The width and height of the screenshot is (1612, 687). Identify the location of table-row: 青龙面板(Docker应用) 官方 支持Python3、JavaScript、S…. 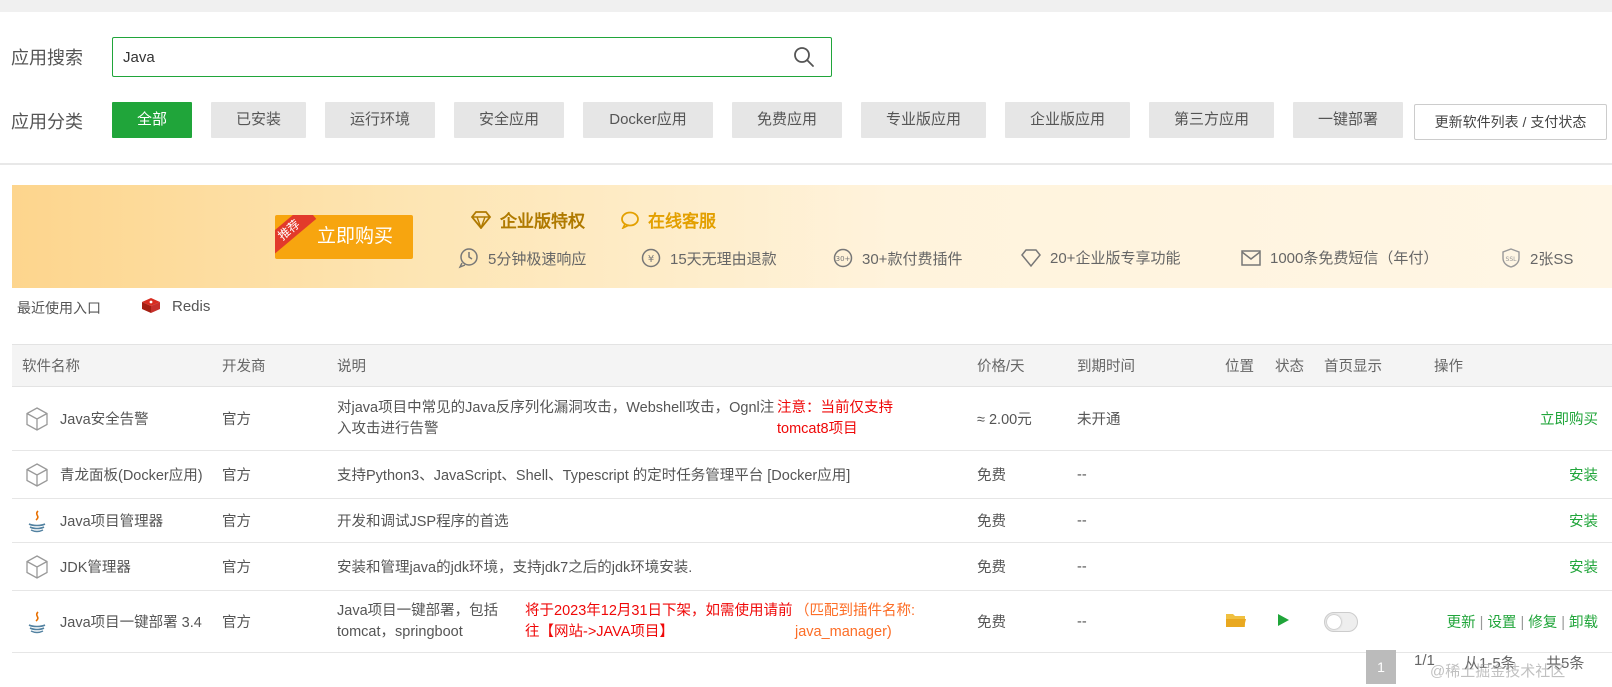
(812, 474).